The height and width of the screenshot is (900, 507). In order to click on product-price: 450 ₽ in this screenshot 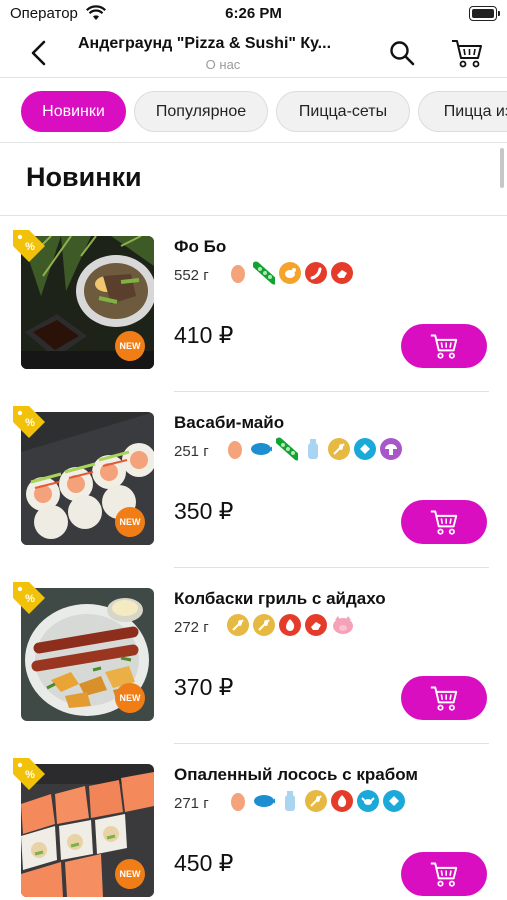, I will do `click(204, 863)`.